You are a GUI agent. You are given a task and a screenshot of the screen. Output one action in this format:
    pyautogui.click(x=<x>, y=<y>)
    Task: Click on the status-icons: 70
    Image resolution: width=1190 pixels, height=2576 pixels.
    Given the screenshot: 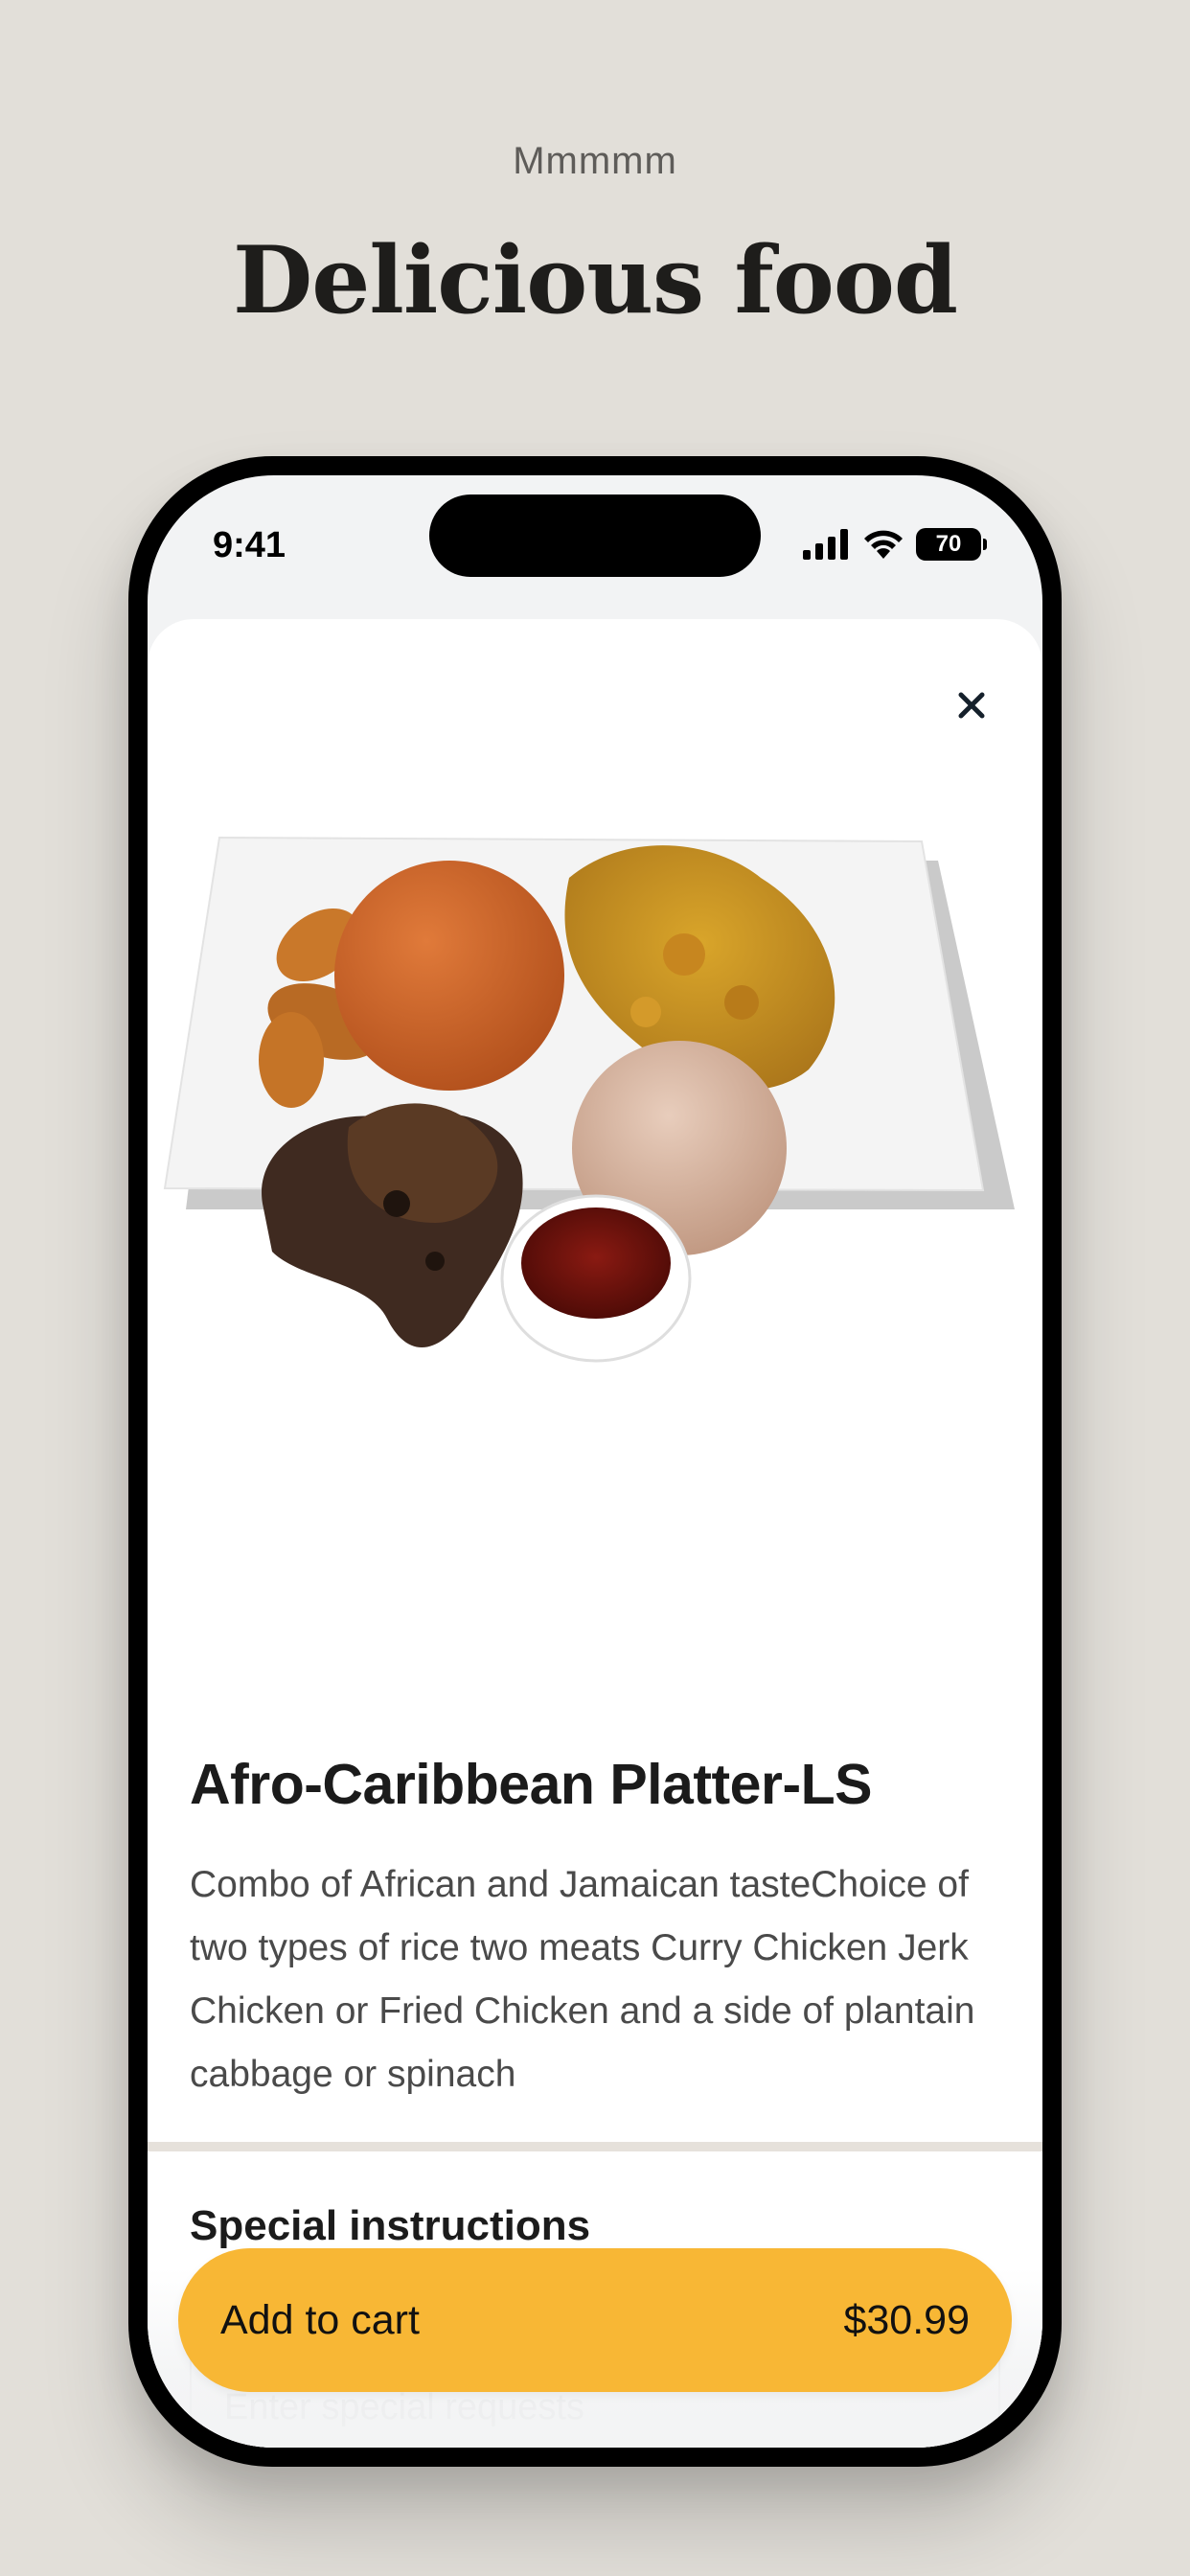 What is the action you would take?
    pyautogui.click(x=895, y=544)
    